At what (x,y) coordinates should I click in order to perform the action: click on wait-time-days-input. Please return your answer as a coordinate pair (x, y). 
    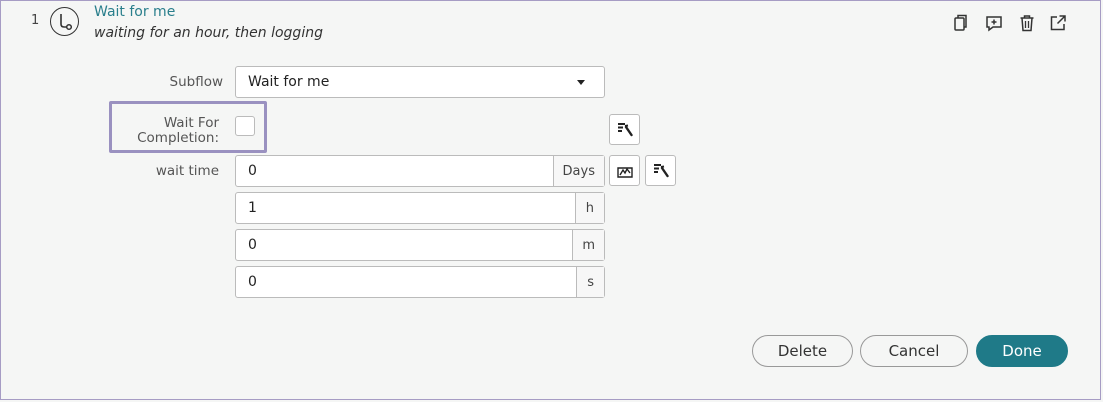
    Looking at the image, I should click on (394, 171).